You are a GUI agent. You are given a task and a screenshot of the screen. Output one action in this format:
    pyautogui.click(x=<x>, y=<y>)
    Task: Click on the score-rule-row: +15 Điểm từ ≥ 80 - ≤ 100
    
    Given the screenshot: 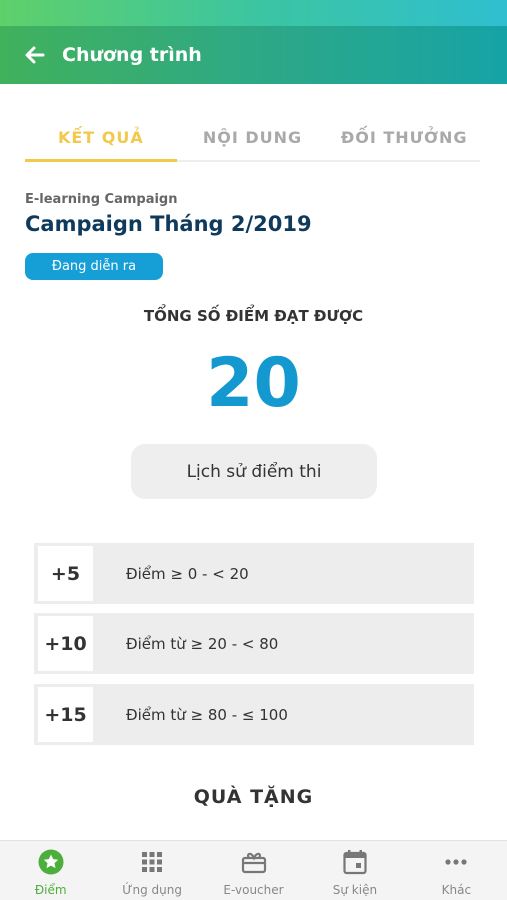 What is the action you would take?
    pyautogui.click(x=254, y=714)
    